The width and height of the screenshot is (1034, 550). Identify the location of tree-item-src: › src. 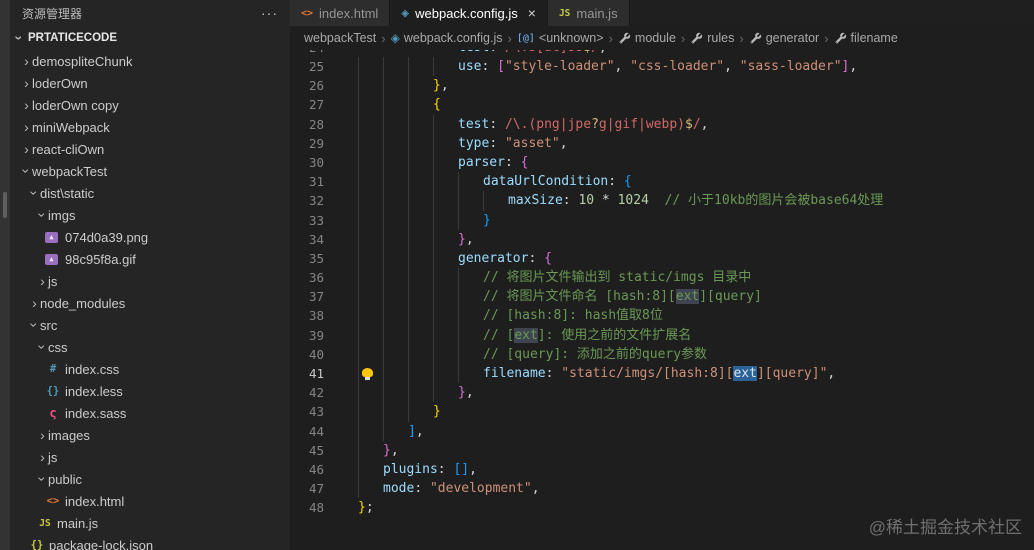
(150, 325).